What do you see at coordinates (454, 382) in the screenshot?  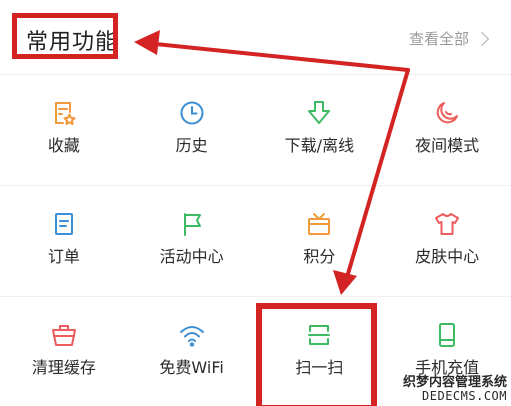 I see `watermark-line-1: 织梦内容管理系统` at bounding box center [454, 382].